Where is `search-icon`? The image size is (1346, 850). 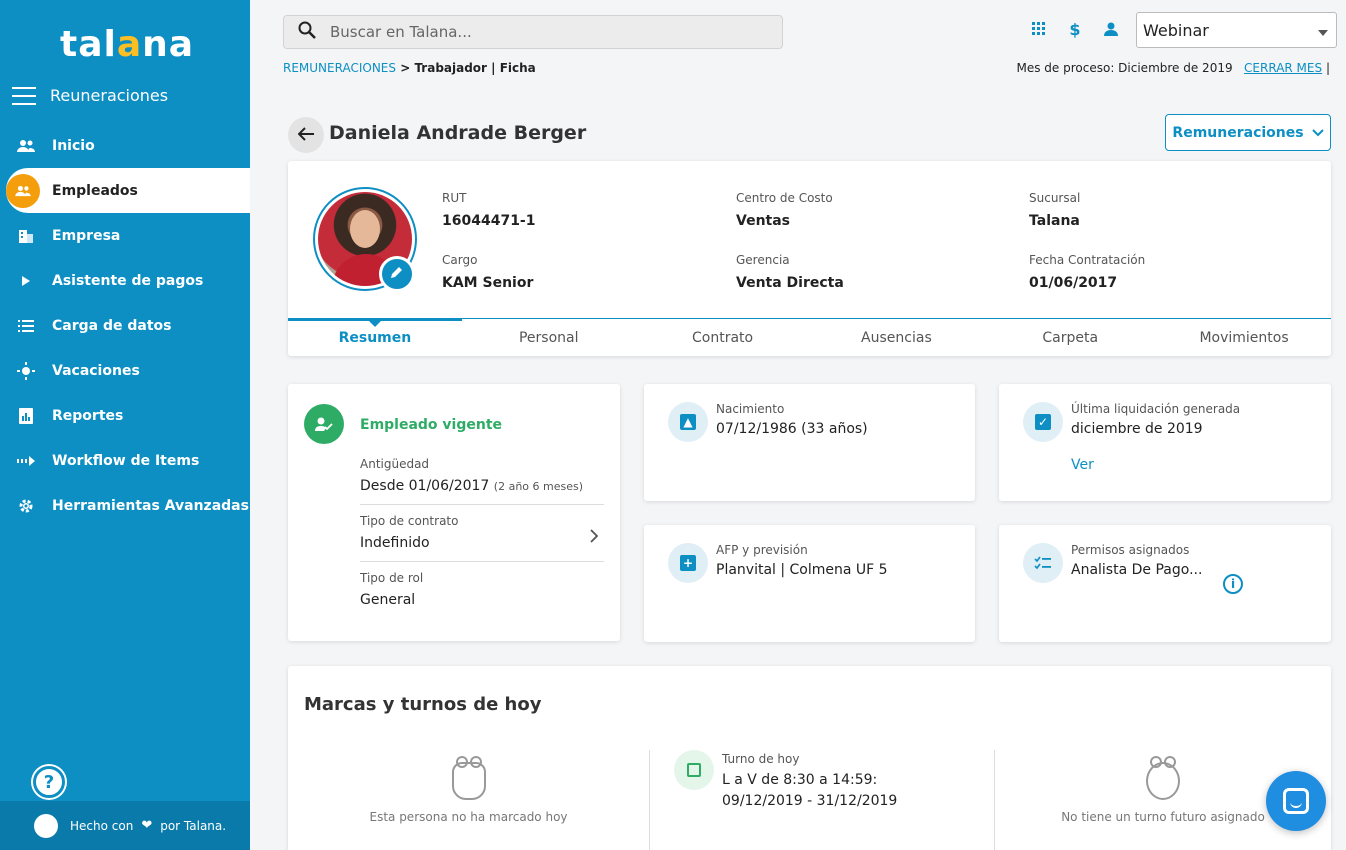 search-icon is located at coordinates (307, 32).